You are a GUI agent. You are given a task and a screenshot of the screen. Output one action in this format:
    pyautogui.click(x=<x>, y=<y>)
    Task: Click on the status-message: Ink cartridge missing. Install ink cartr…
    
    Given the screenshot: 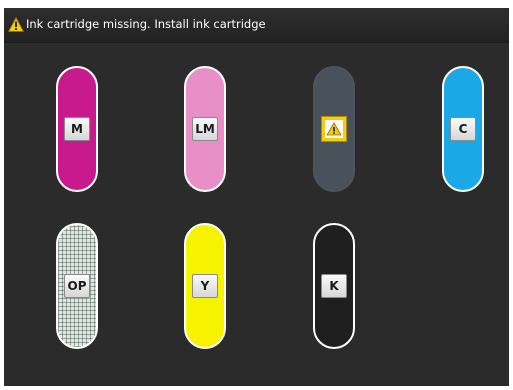 What is the action you would take?
    pyautogui.click(x=146, y=24)
    